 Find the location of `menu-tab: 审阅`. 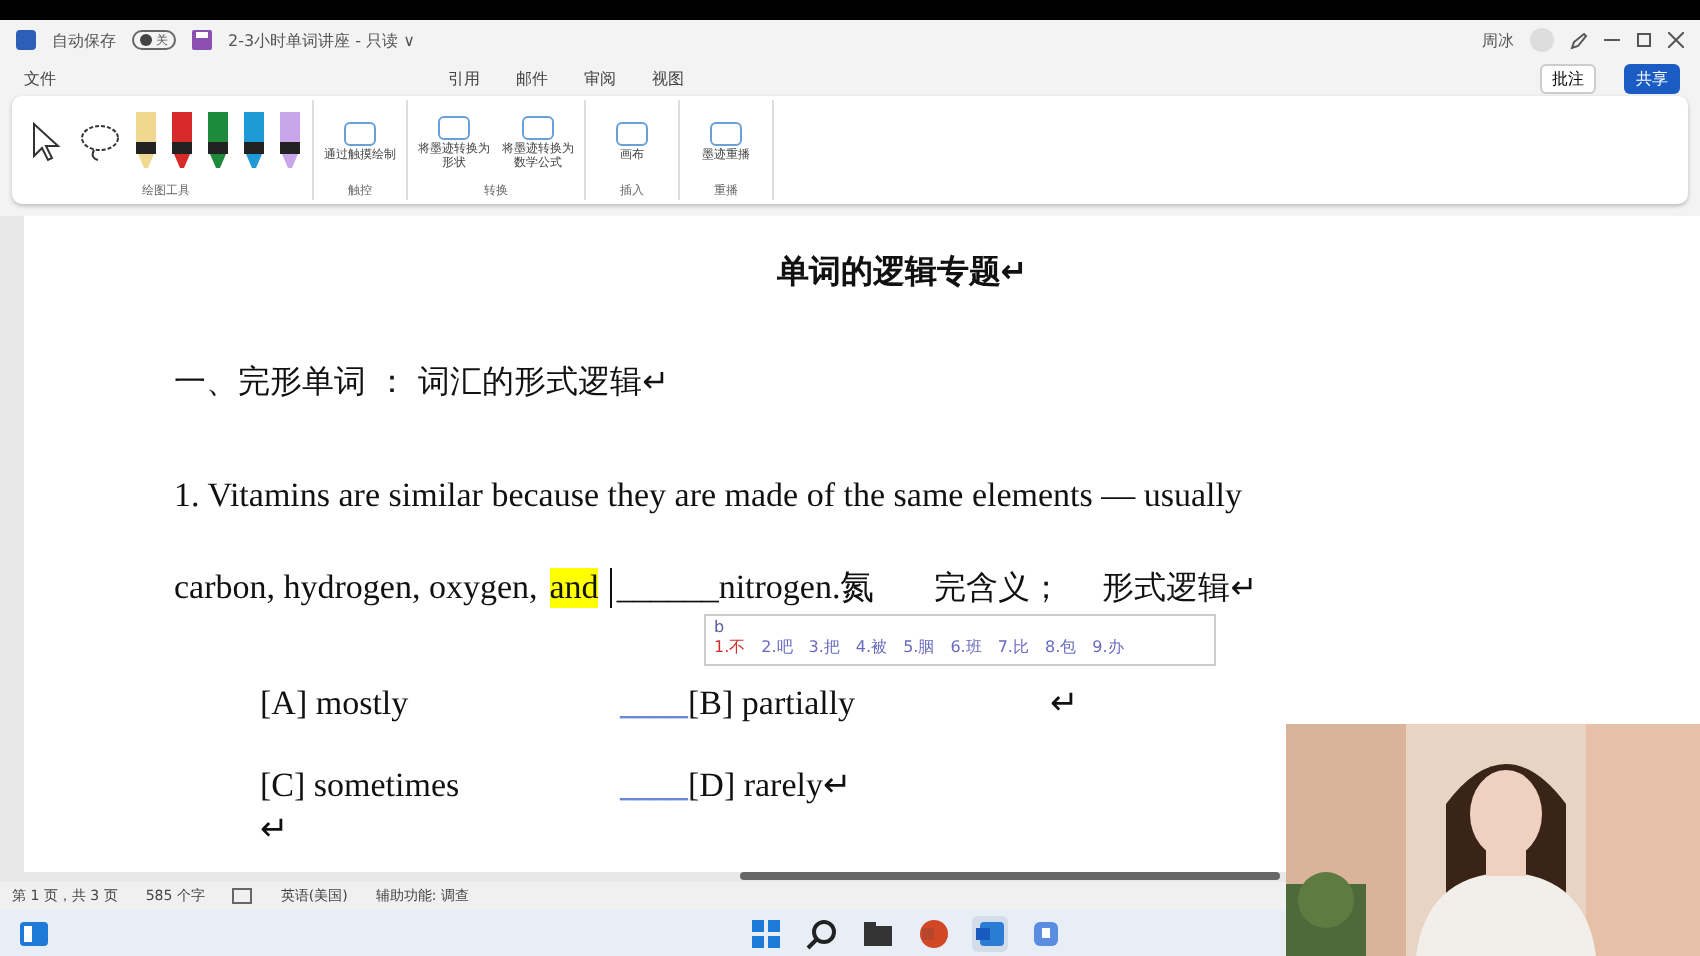

menu-tab: 审阅 is located at coordinates (600, 78).